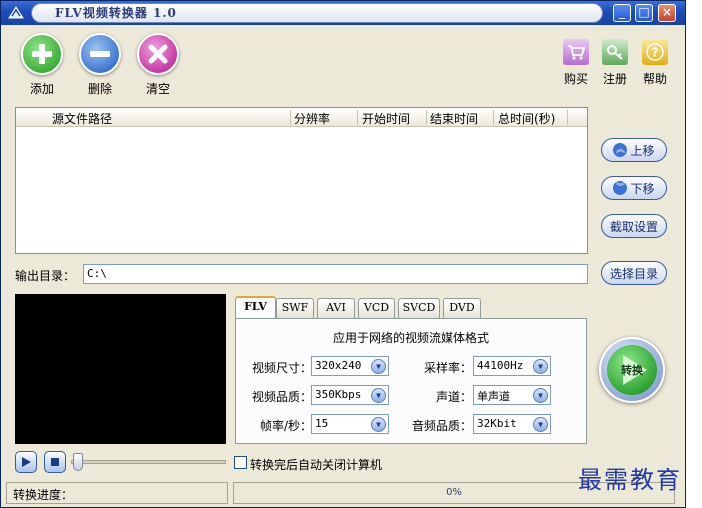 The width and height of the screenshot is (702, 508). I want to click on audio-quality-value: 32Kbit, so click(497, 423).